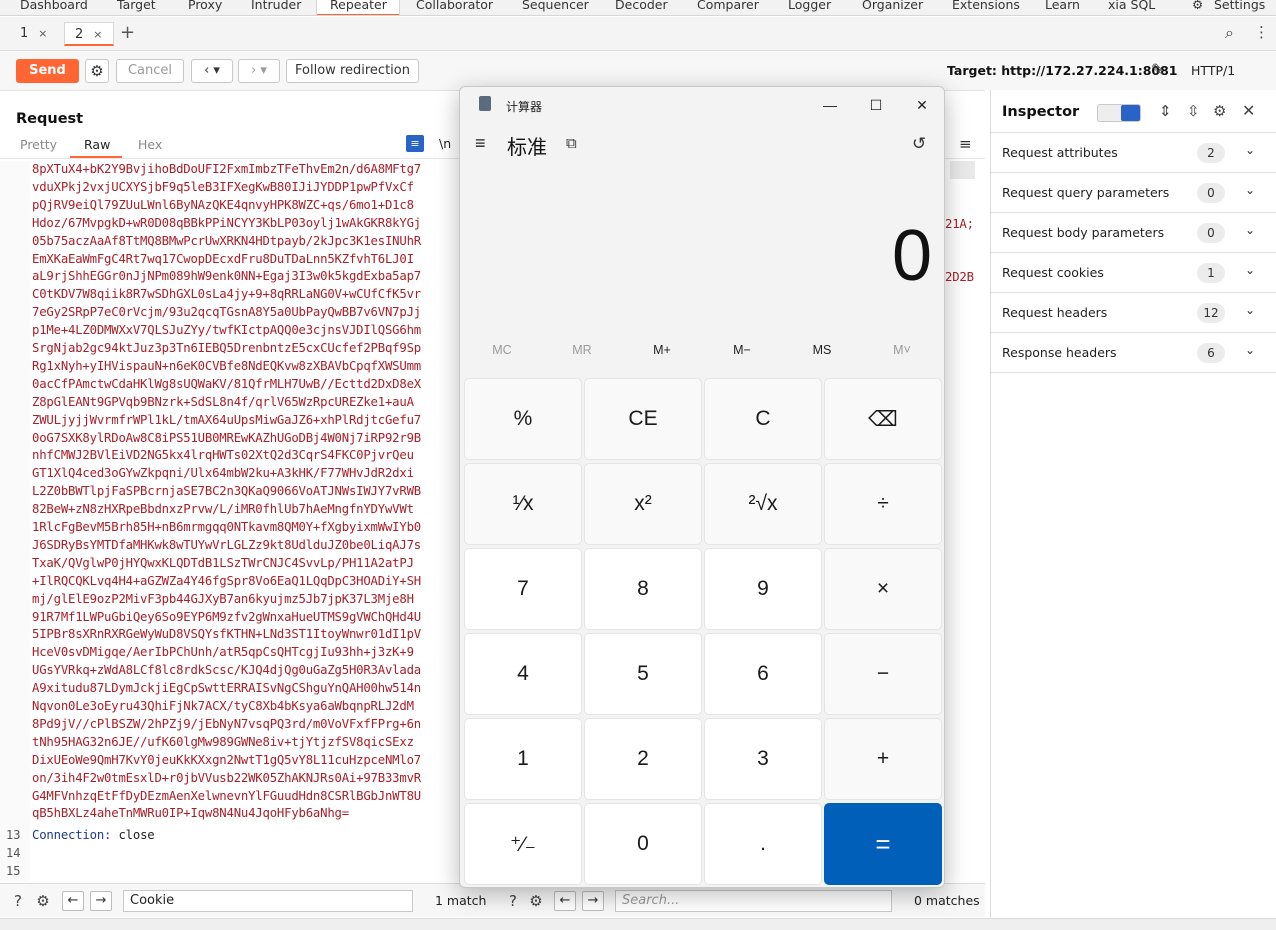 The image size is (1276, 930). I want to click on inspector-row-request-headers: Request headers 12 ⌄, so click(1133, 313).